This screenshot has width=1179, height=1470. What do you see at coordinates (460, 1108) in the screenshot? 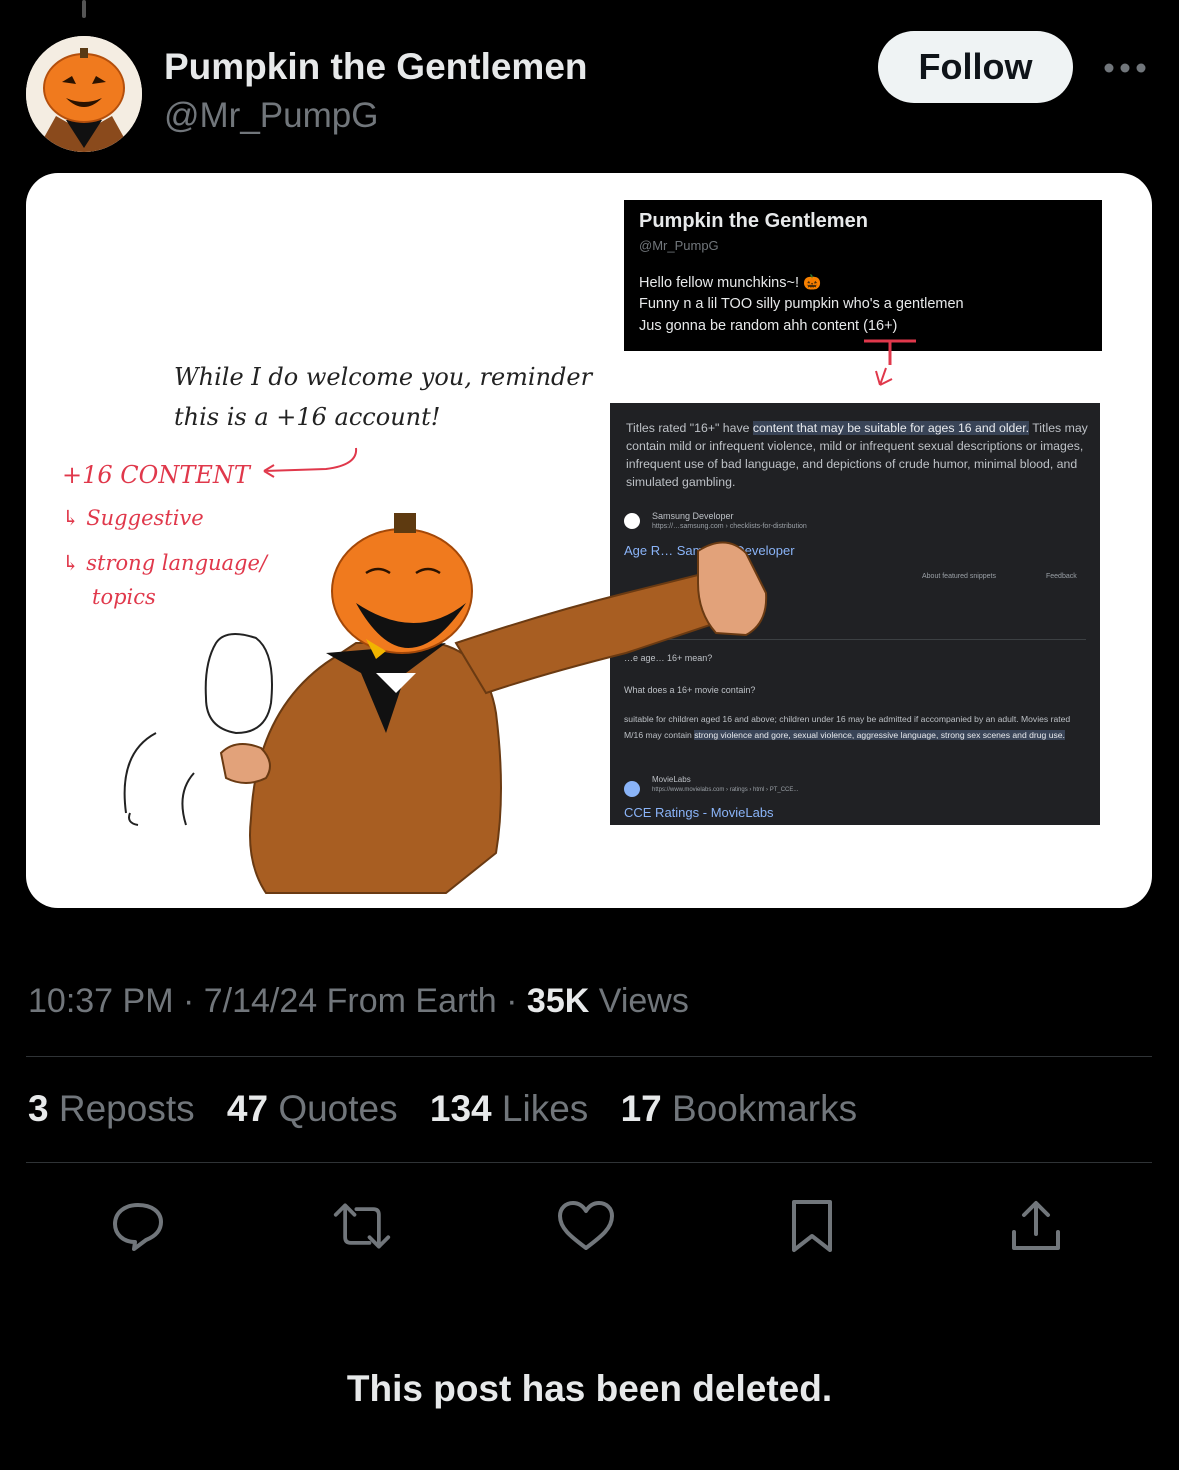
I see `likes-count: 134` at bounding box center [460, 1108].